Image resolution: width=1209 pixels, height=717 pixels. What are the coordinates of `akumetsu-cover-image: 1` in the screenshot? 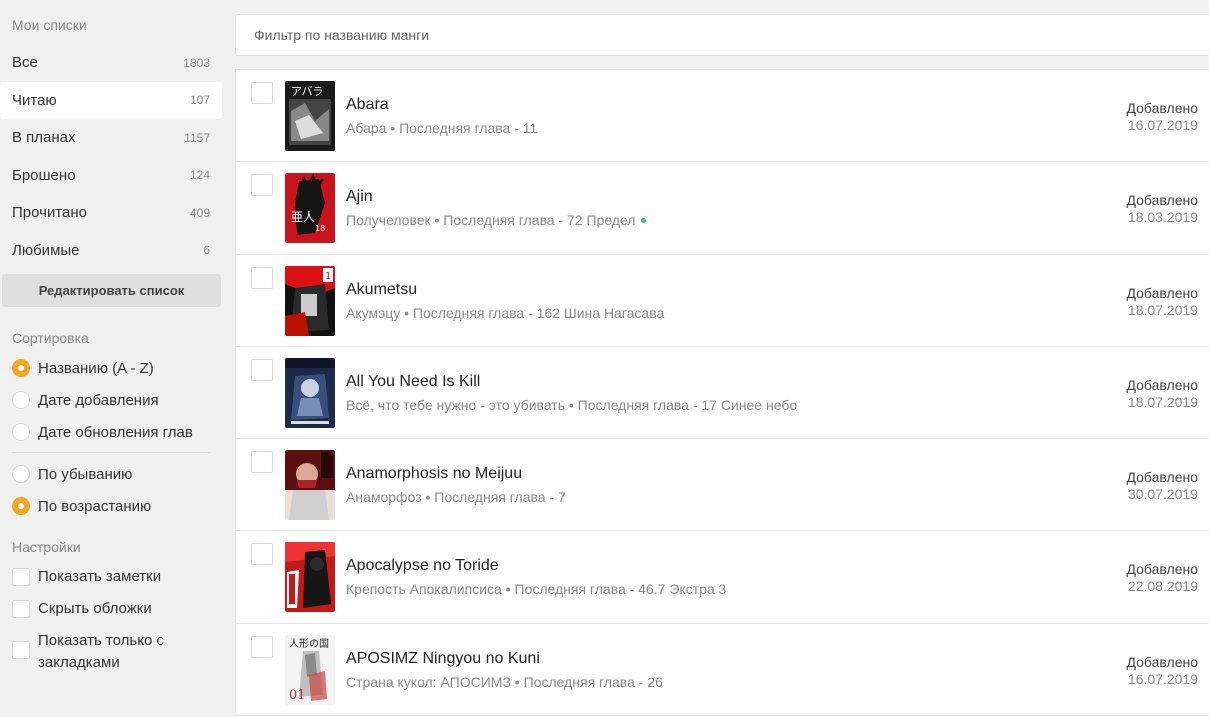 It's located at (310, 300).